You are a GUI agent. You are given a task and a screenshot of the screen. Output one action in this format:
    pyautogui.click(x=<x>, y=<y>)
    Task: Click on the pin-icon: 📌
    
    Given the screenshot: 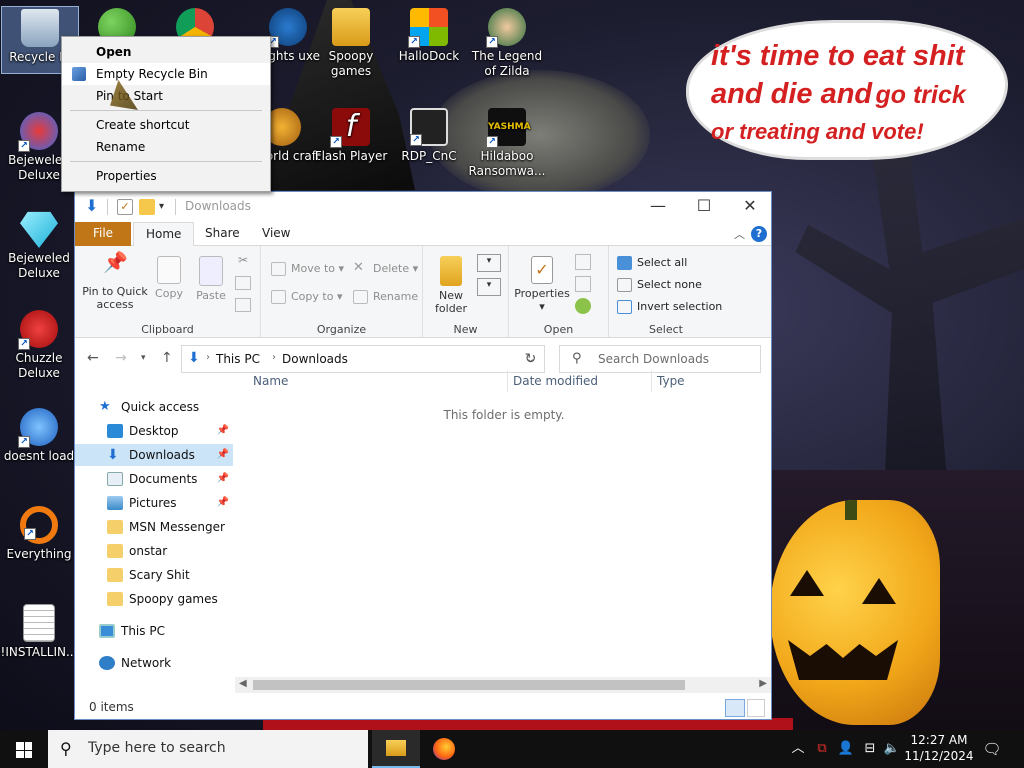 What is the action you would take?
    pyautogui.click(x=222, y=454)
    